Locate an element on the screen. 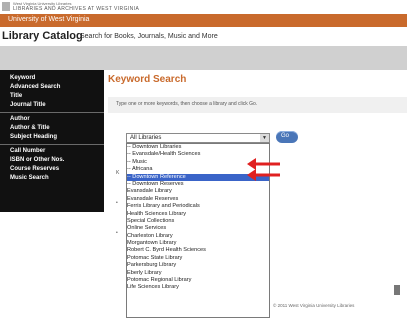 Image resolution: width=407 pixels, height=321 pixels. go-button: Go is located at coordinates (287, 137).